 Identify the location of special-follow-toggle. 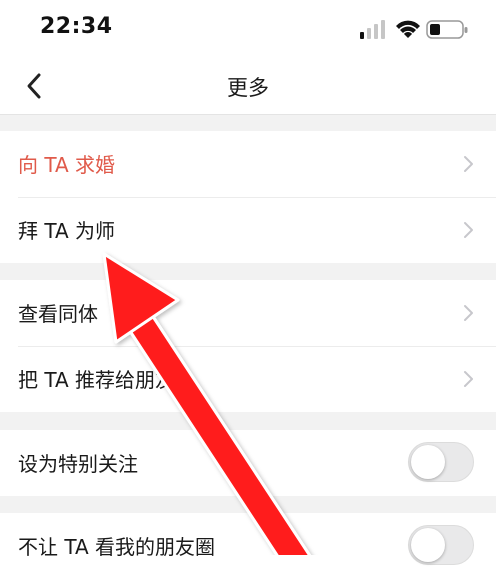
(441, 462).